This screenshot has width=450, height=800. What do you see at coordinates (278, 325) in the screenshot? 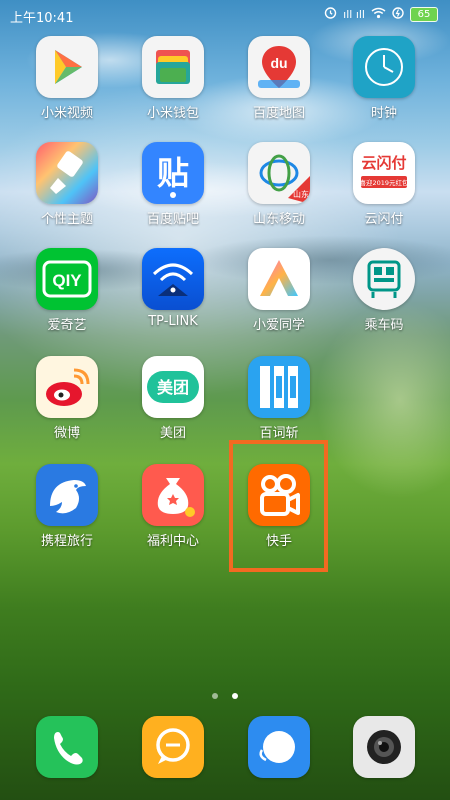
I see `app-label: 小爱同学` at bounding box center [278, 325].